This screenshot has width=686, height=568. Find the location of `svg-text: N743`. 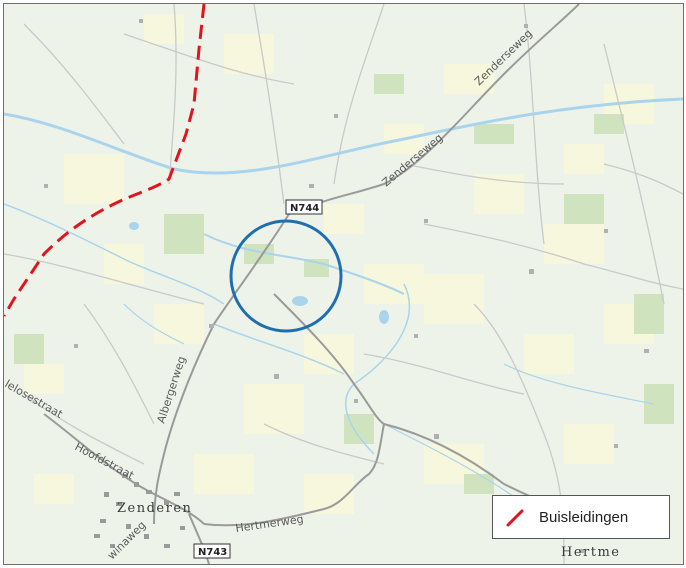

svg-text: N743 is located at coordinates (212, 552).